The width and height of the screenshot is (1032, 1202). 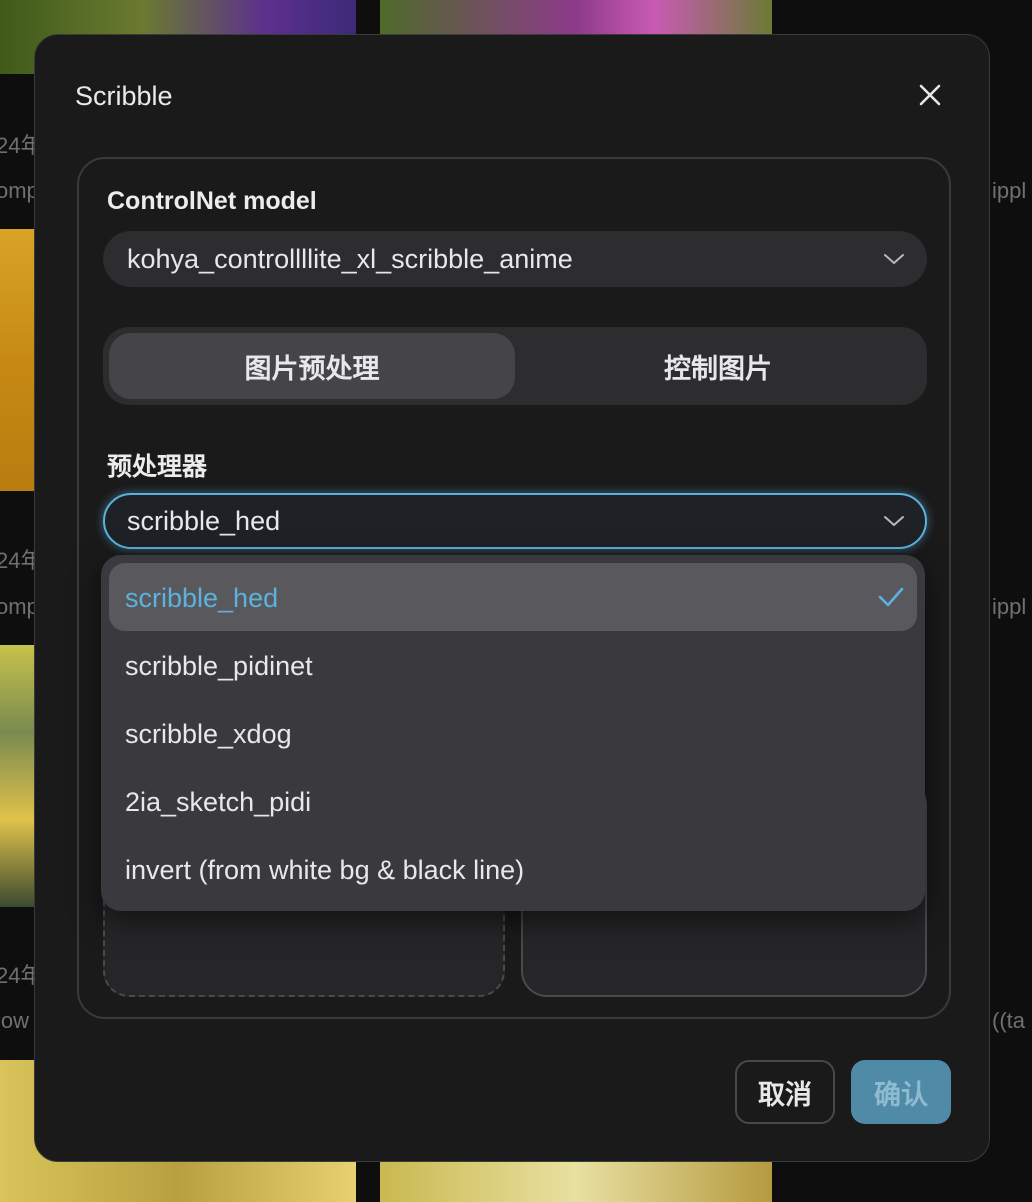 What do you see at coordinates (325, 870) in the screenshot?
I see `option-label: invert (from white bg & black line)` at bounding box center [325, 870].